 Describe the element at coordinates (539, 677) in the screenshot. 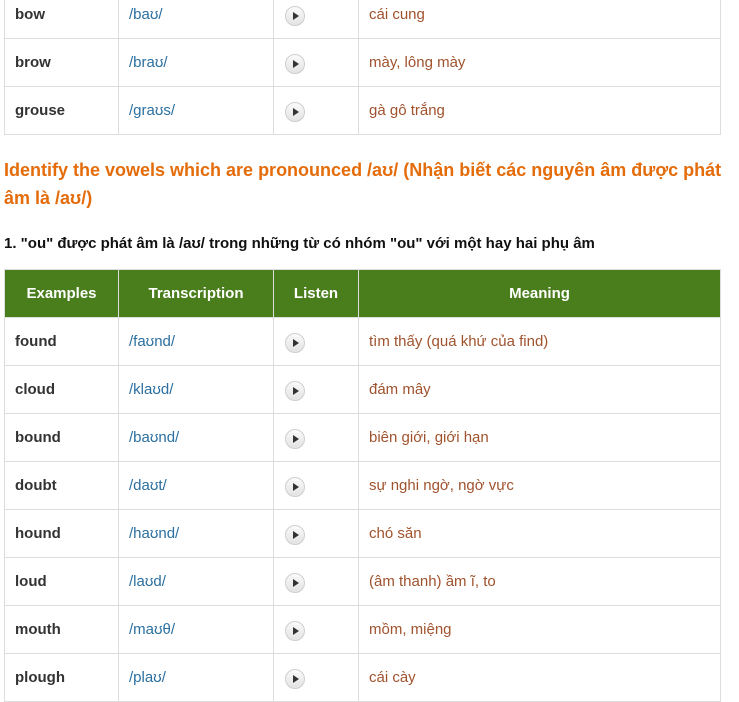

I see `meaning: cái cày` at that location.